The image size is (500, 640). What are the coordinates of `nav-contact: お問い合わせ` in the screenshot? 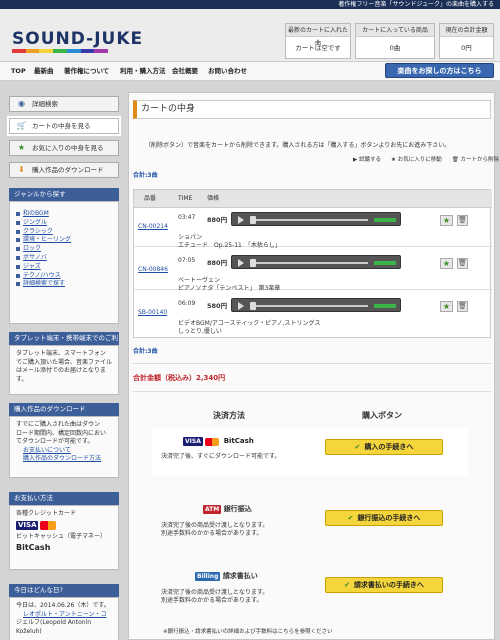 It's located at (227, 71).